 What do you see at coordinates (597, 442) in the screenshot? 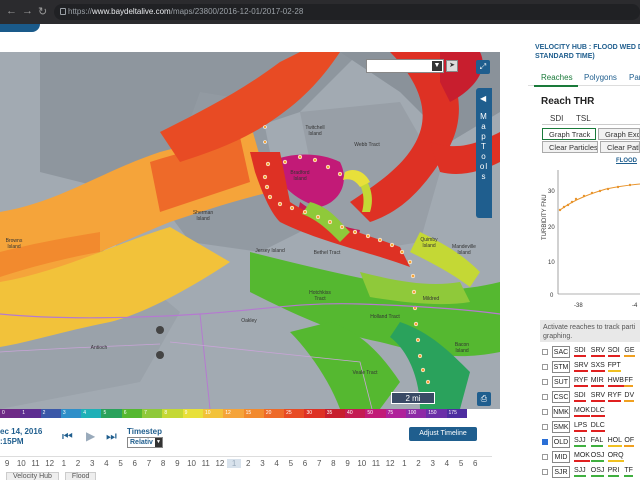
I see `reach-sub-station: FAL` at bounding box center [597, 442].